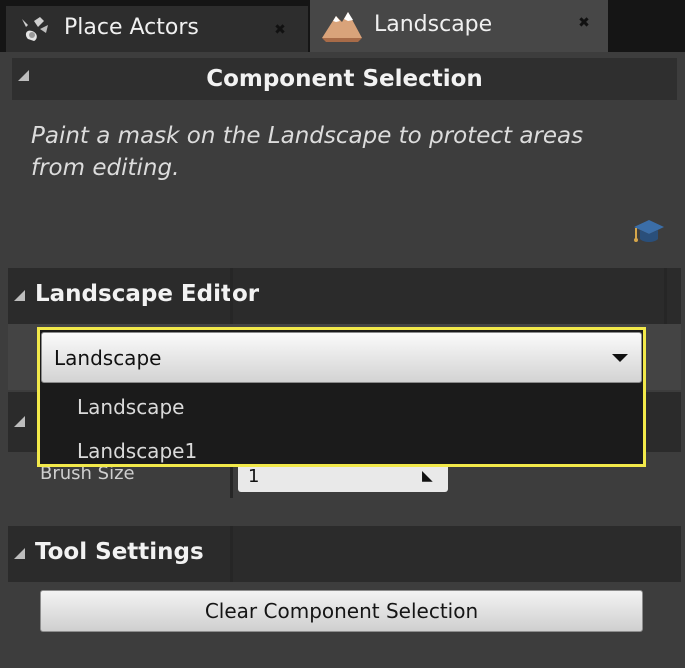 The width and height of the screenshot is (685, 668). Describe the element at coordinates (649, 234) in the screenshot. I see `tutorial-cap-icon` at that location.